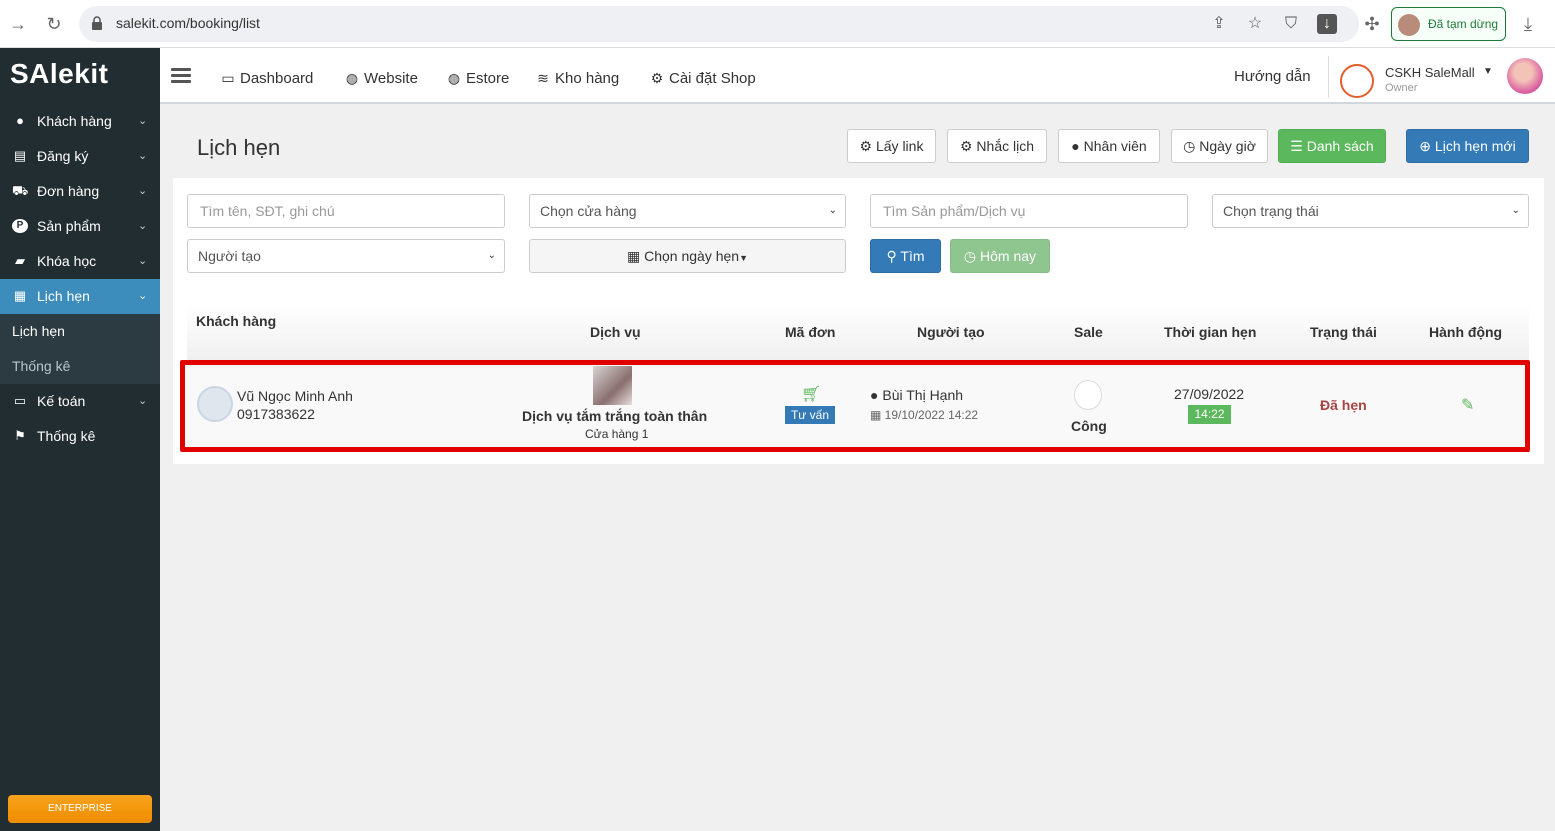 The image size is (1555, 831). Describe the element at coordinates (719, 24) in the screenshot. I see `address-bar: salekit.com/booking/list ⇪ ☆ ⛉ ↓` at that location.